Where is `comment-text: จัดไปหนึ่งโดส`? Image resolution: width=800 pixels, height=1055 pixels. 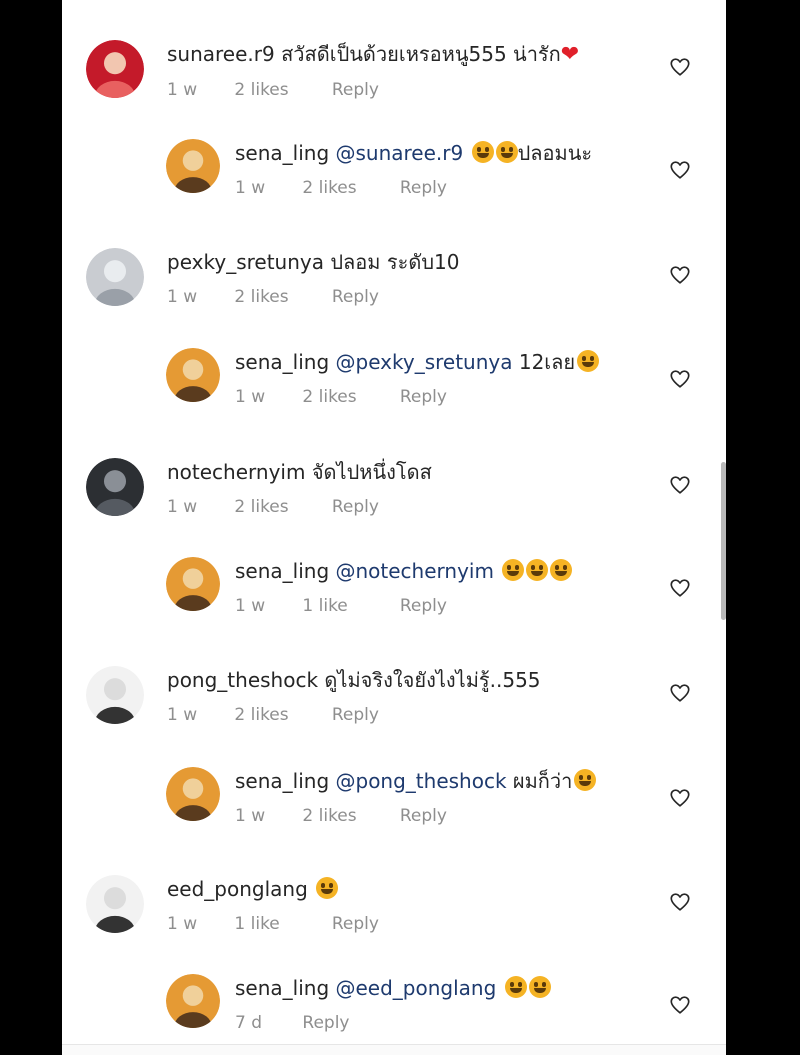
comment-text: จัดไปหนึ่งโดส is located at coordinates (371, 472).